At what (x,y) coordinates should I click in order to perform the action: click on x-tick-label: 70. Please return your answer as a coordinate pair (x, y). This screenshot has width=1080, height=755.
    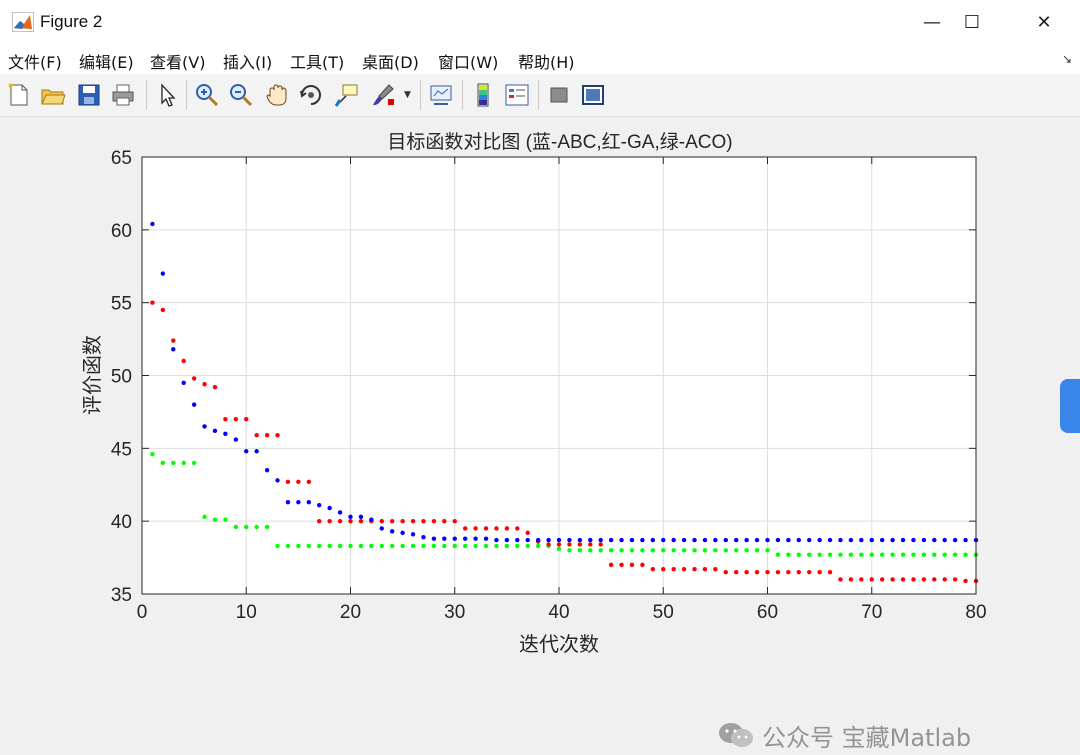
    Looking at the image, I should click on (871, 612).